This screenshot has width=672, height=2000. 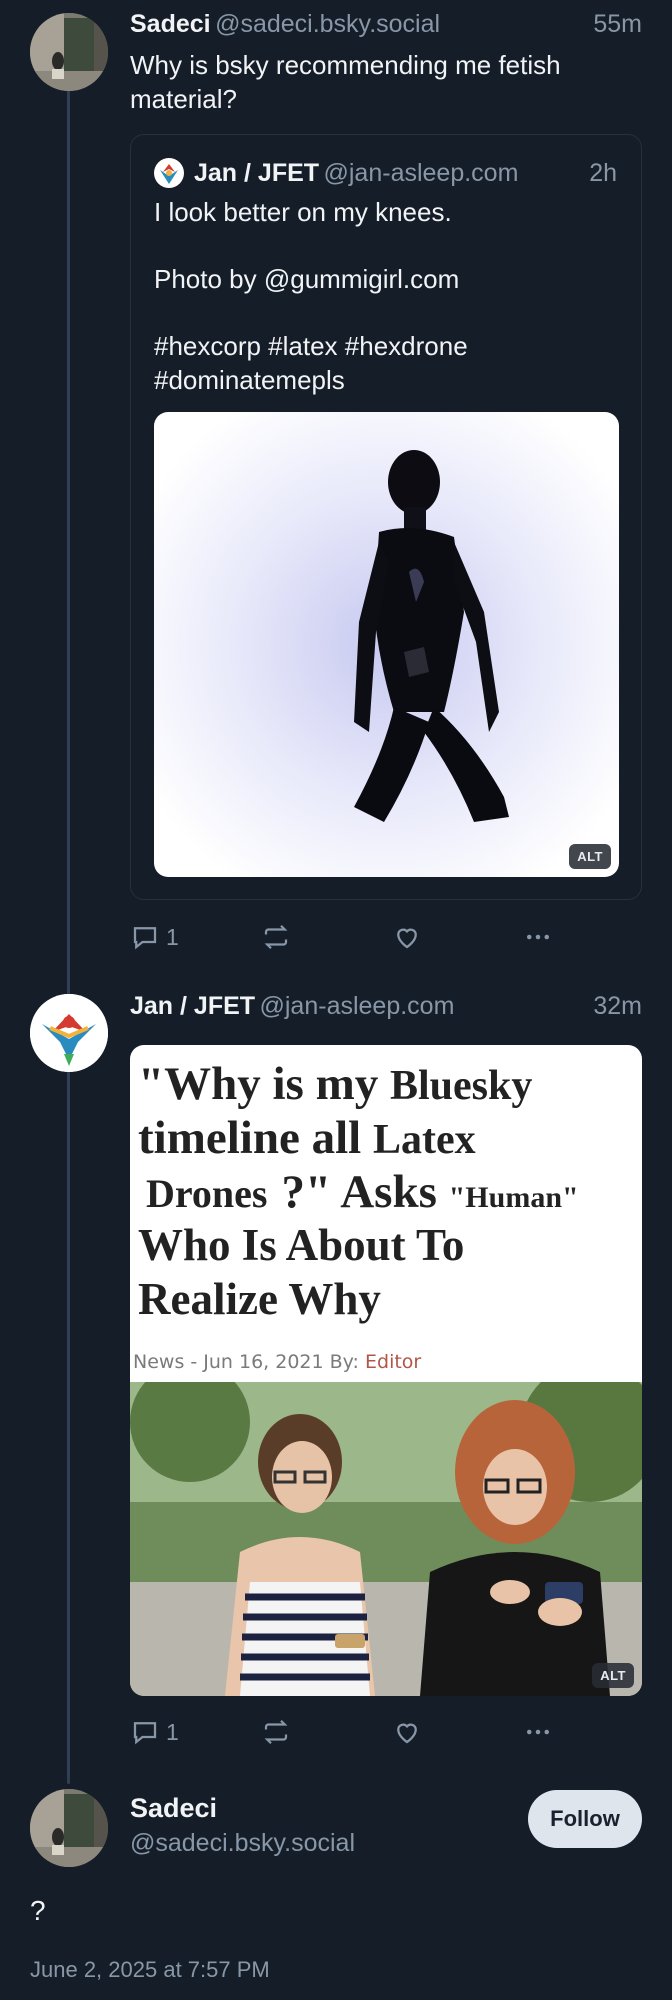 I want to click on author-handle: @jan-asleep.com, so click(x=357, y=1006).